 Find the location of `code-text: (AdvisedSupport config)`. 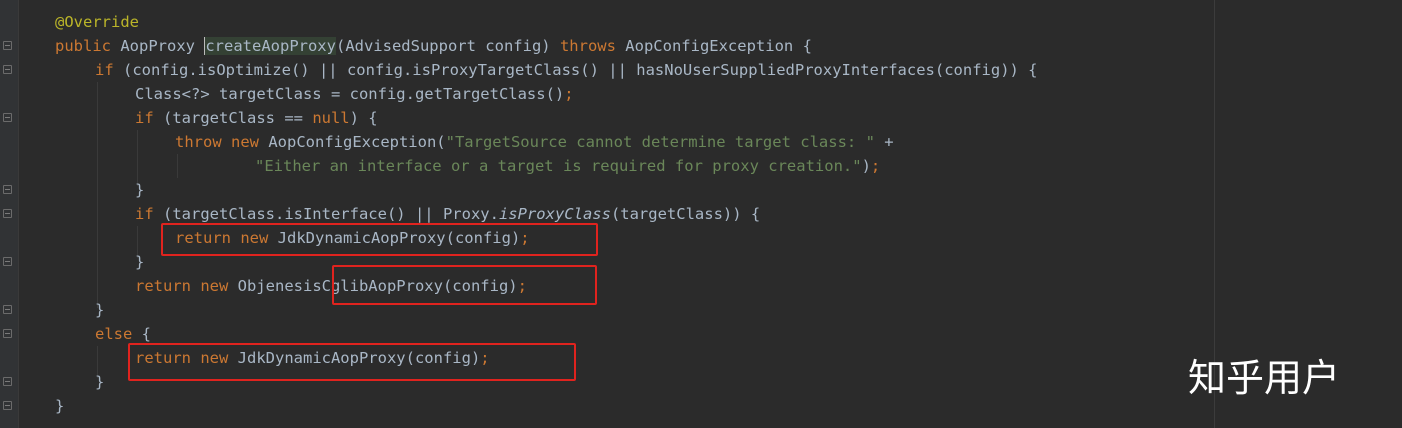

code-text: (AdvisedSupport config) is located at coordinates (447, 46).